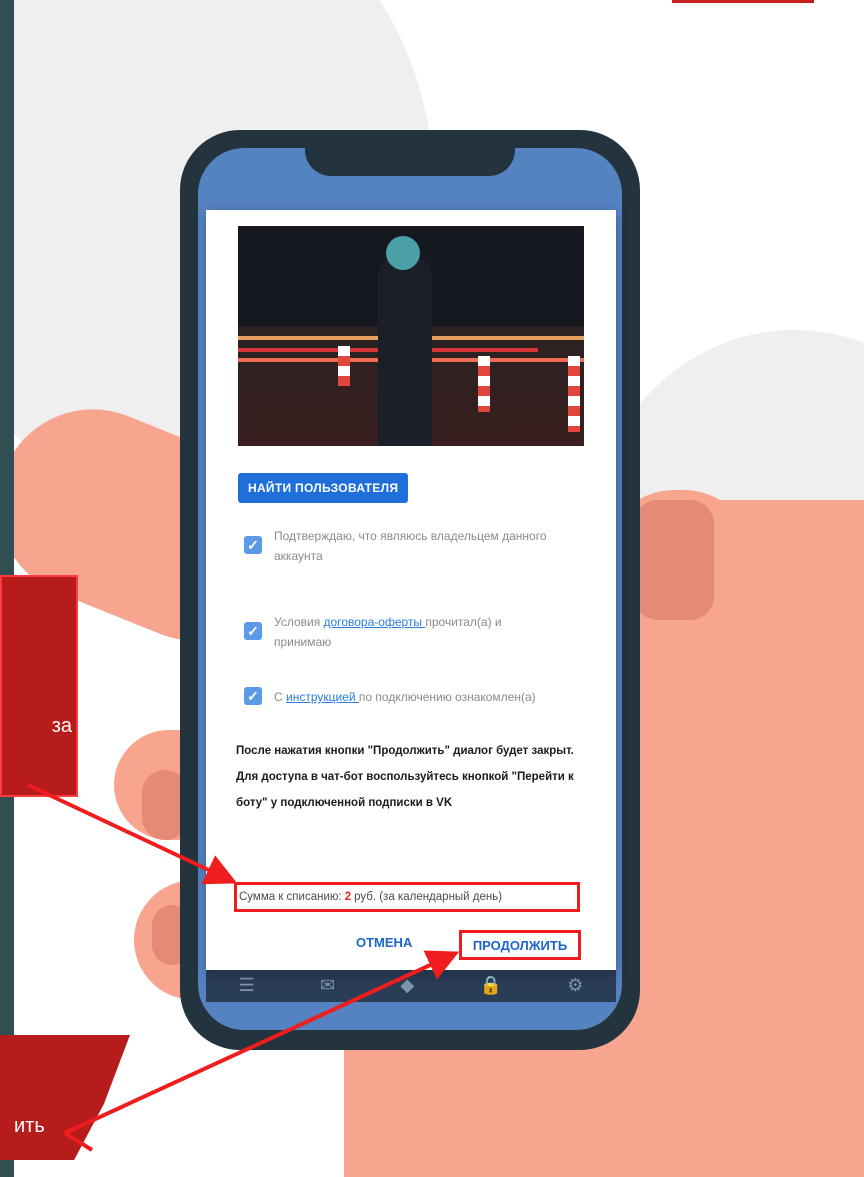 This screenshot has width=864, height=1177. I want to click on arrow-to-sum, so click(132, 834).